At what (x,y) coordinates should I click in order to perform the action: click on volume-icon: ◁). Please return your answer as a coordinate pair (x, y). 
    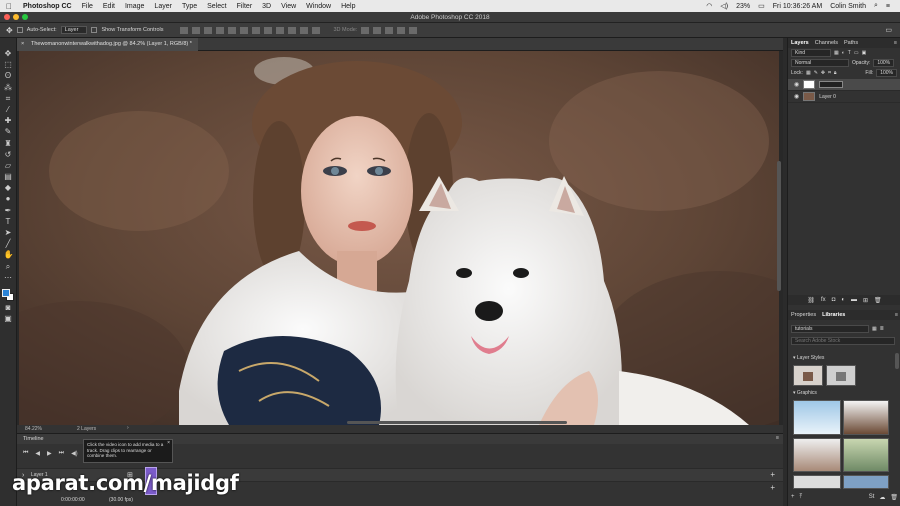
    Looking at the image, I should click on (724, 6).